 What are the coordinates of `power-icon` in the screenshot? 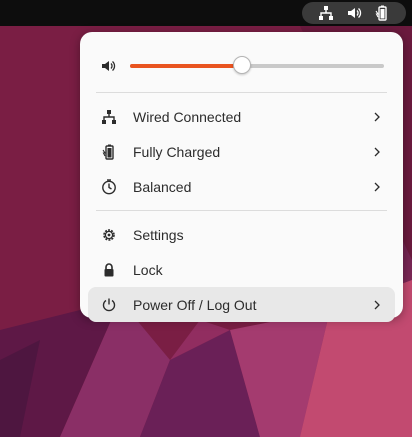 It's located at (108, 304).